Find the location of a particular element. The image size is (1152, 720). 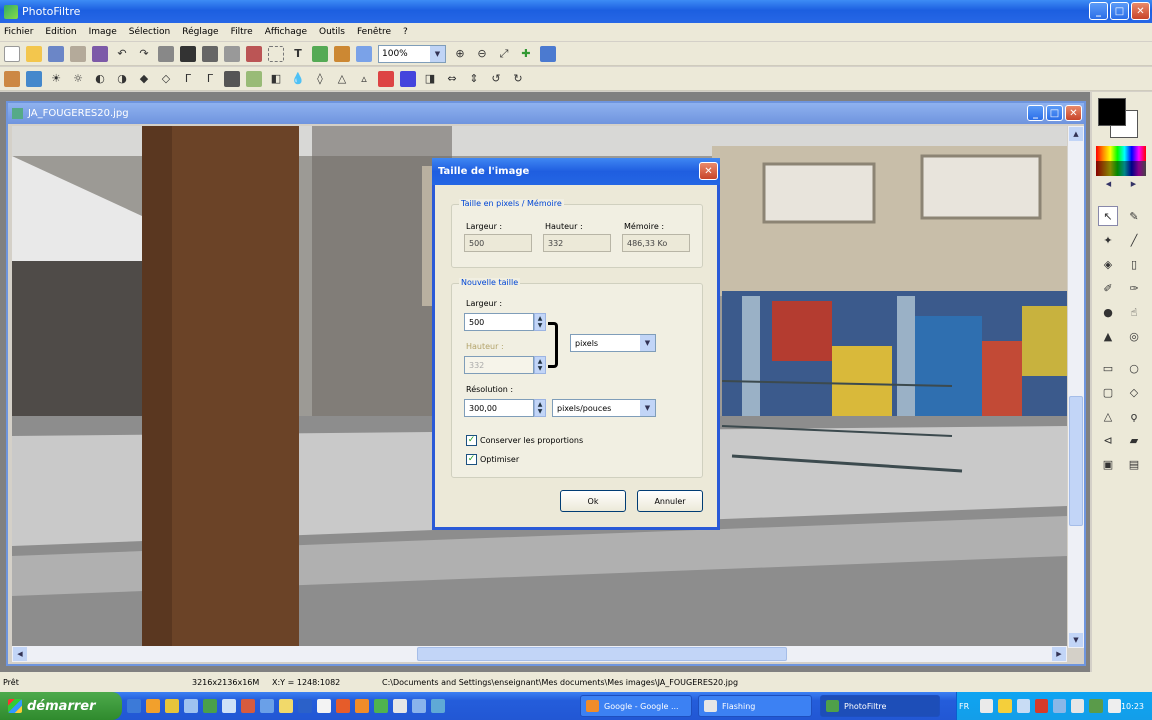

resolution-unit-select: pixels/pouces ▼ is located at coordinates (604, 408).